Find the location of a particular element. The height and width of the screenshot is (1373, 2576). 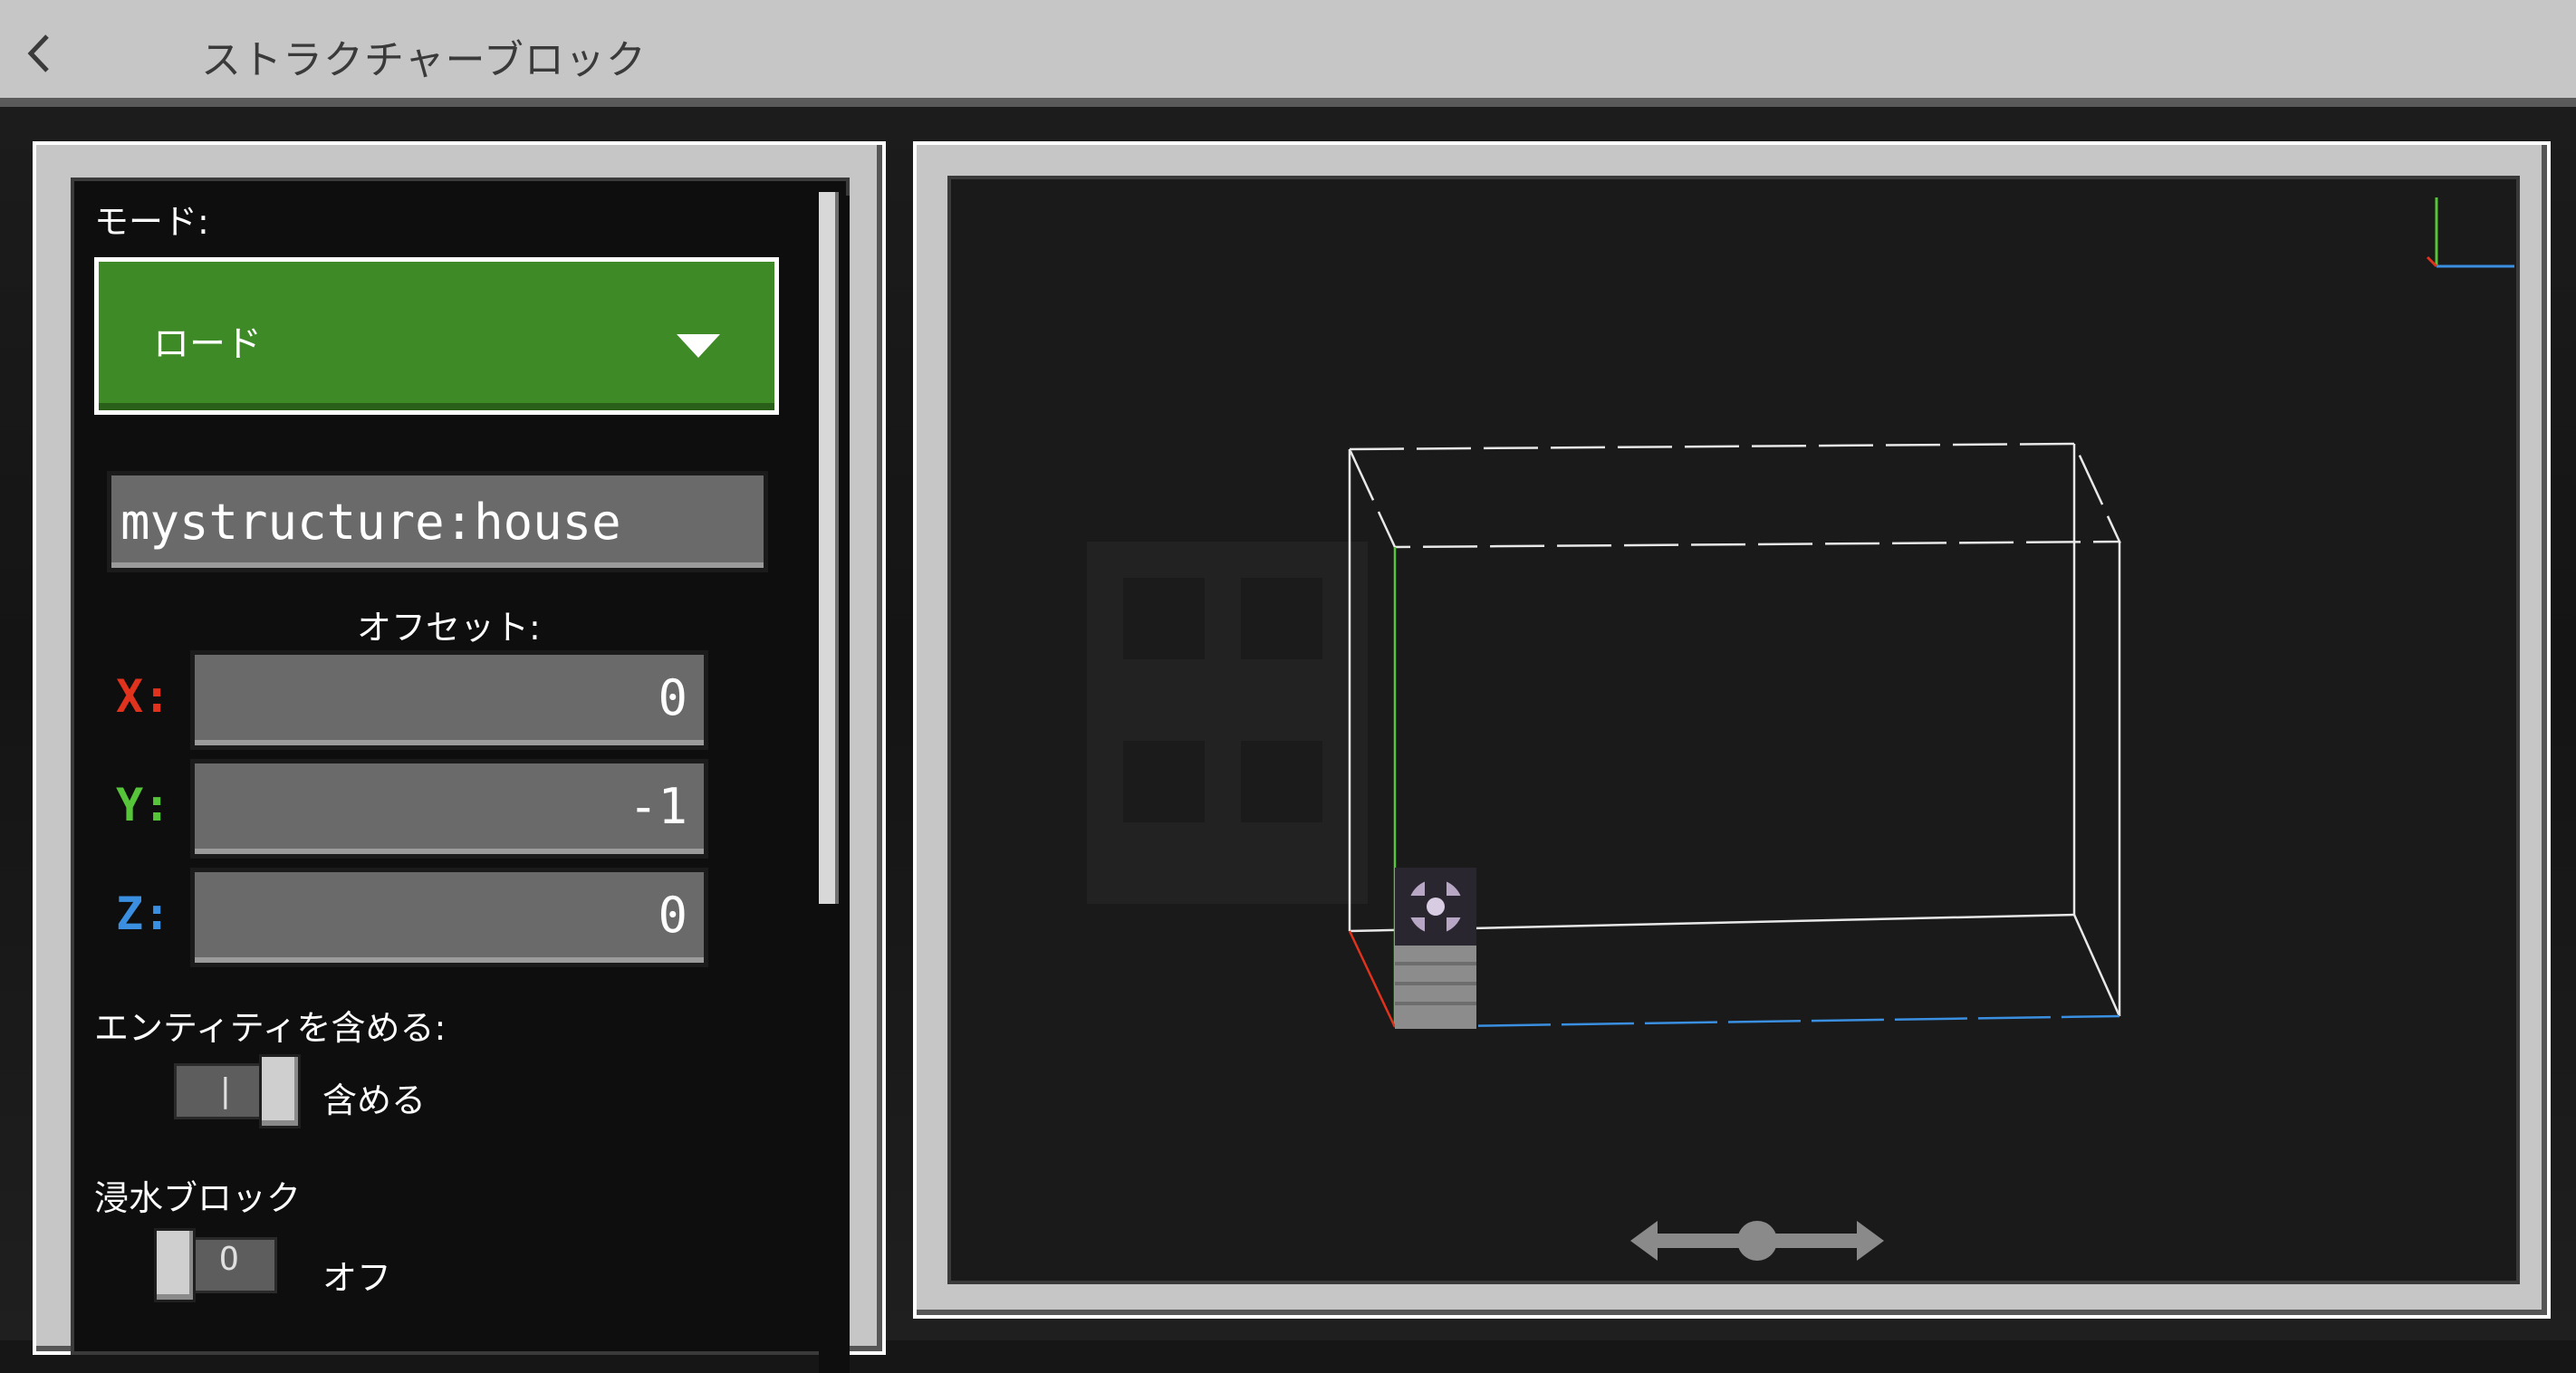

offset-z-label: Z: is located at coordinates (143, 914).